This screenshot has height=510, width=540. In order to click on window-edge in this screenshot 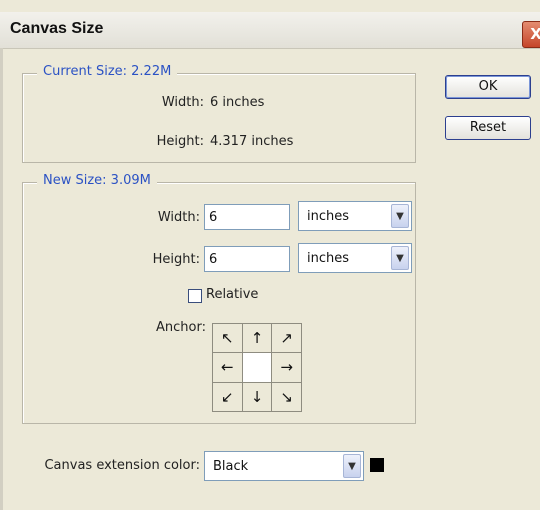, I will do `click(1, 279)`.